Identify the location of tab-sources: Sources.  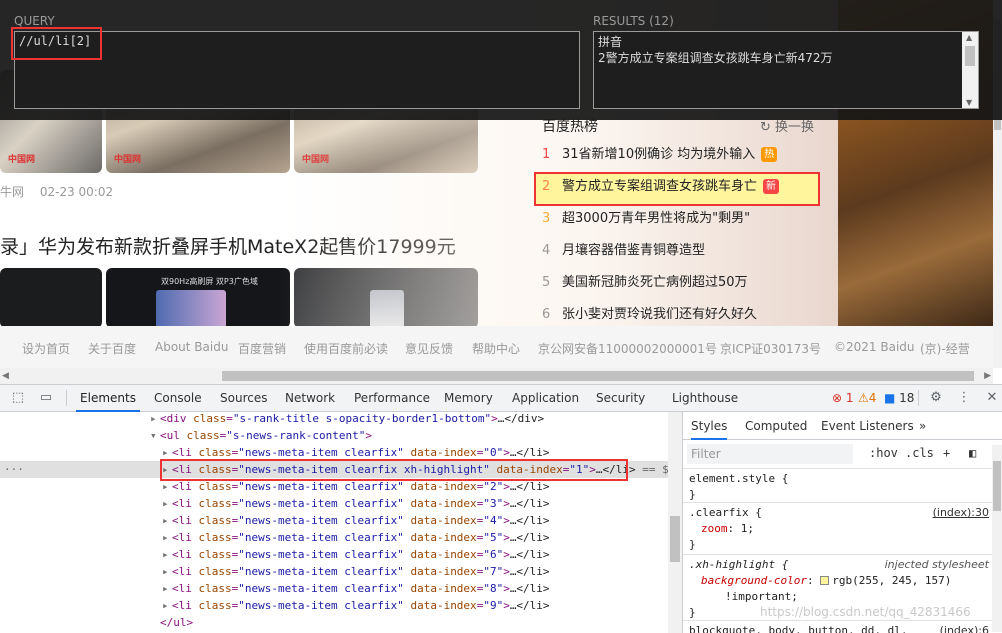
(243, 398).